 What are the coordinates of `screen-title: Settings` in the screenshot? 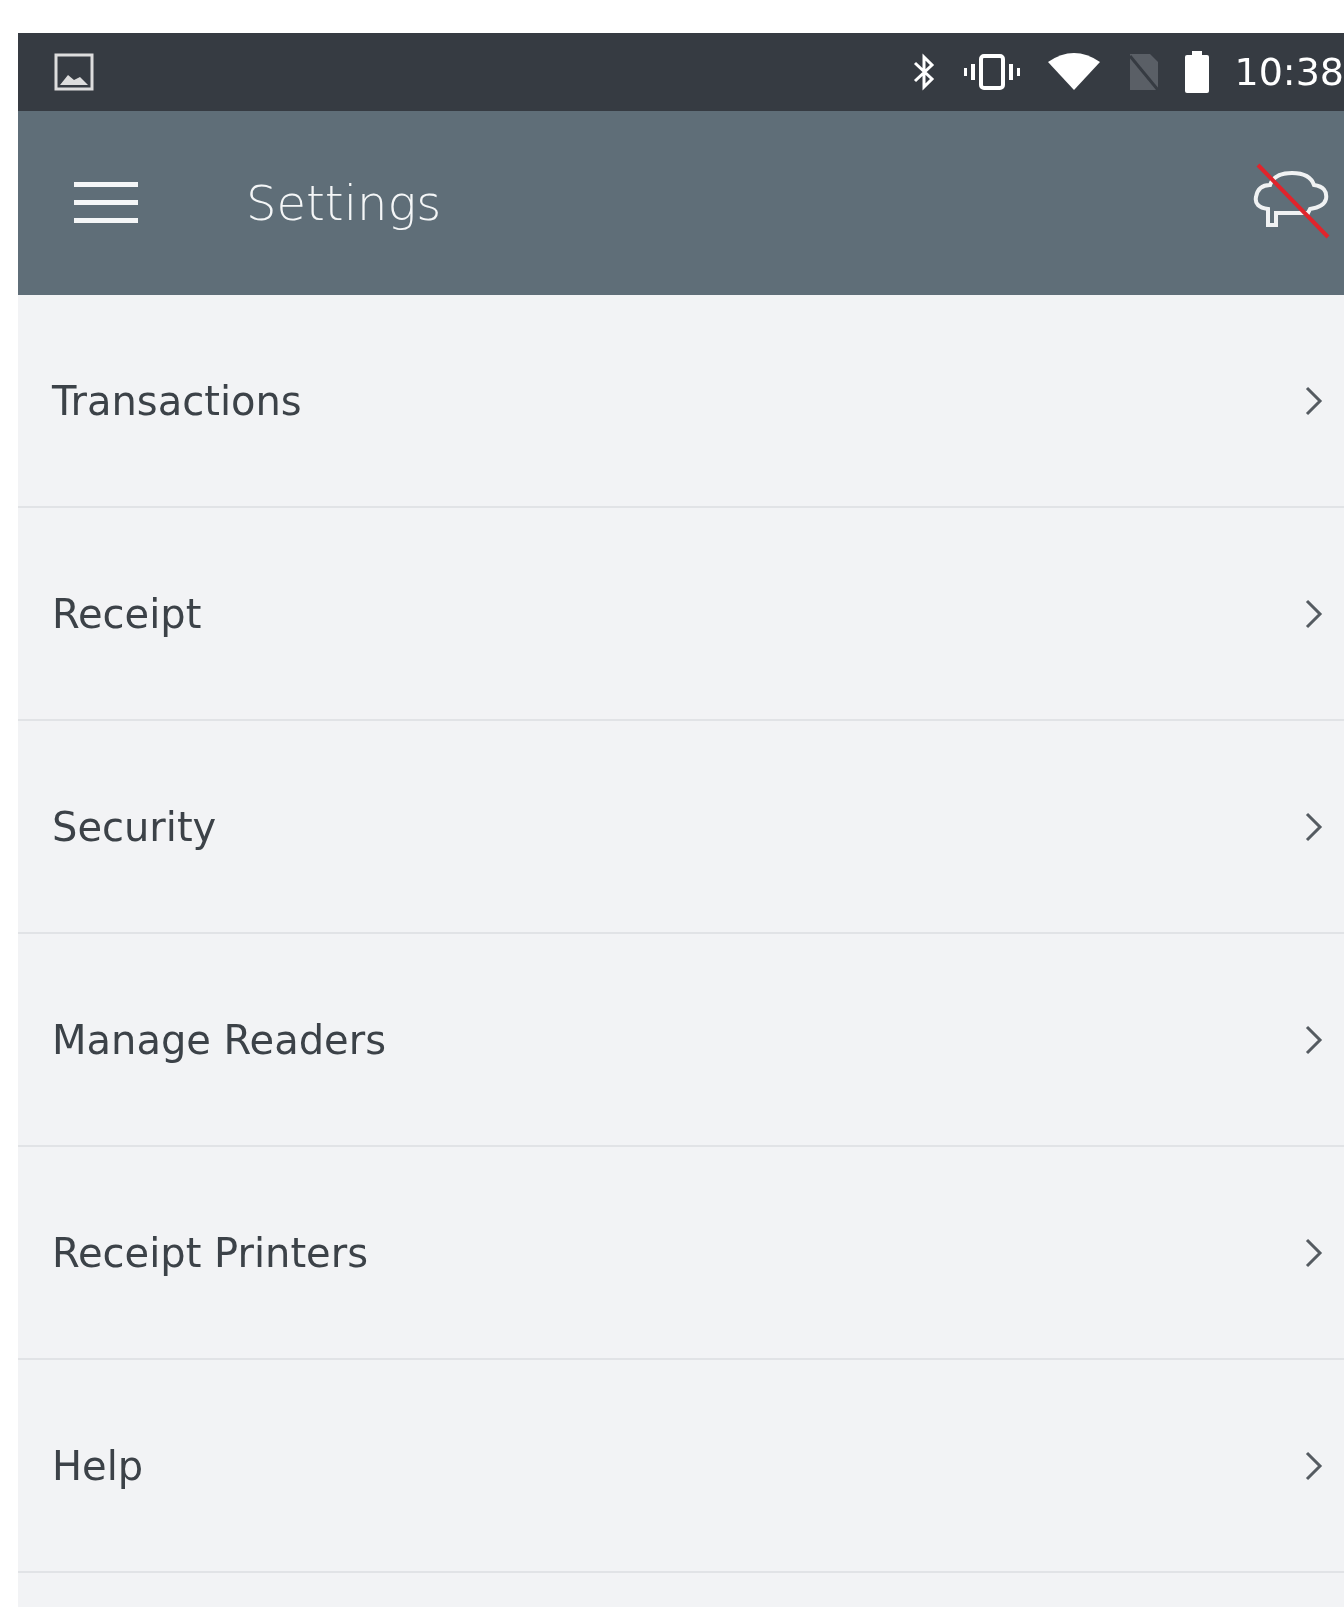 It's located at (344, 203).